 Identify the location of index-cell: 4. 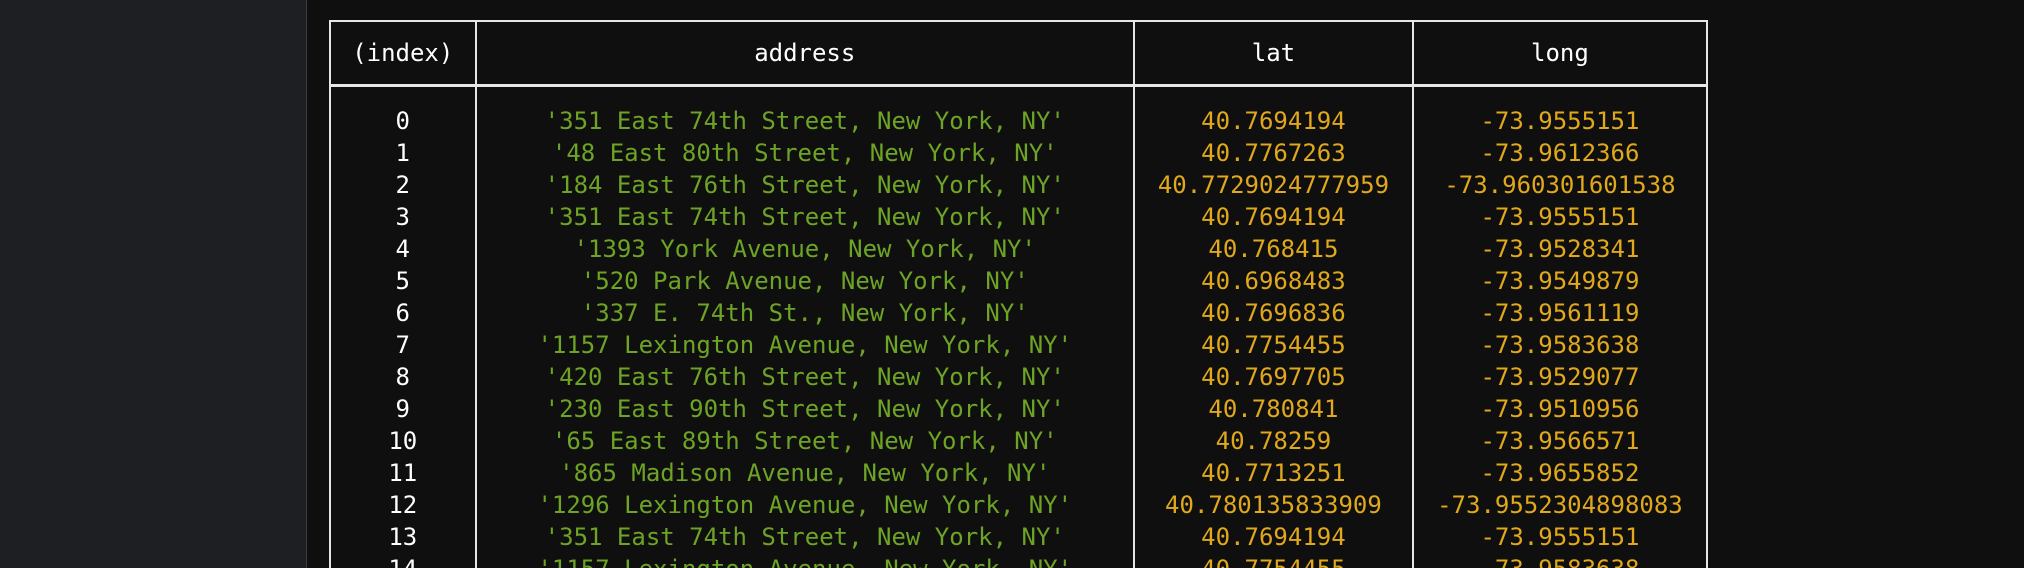
(403, 249).